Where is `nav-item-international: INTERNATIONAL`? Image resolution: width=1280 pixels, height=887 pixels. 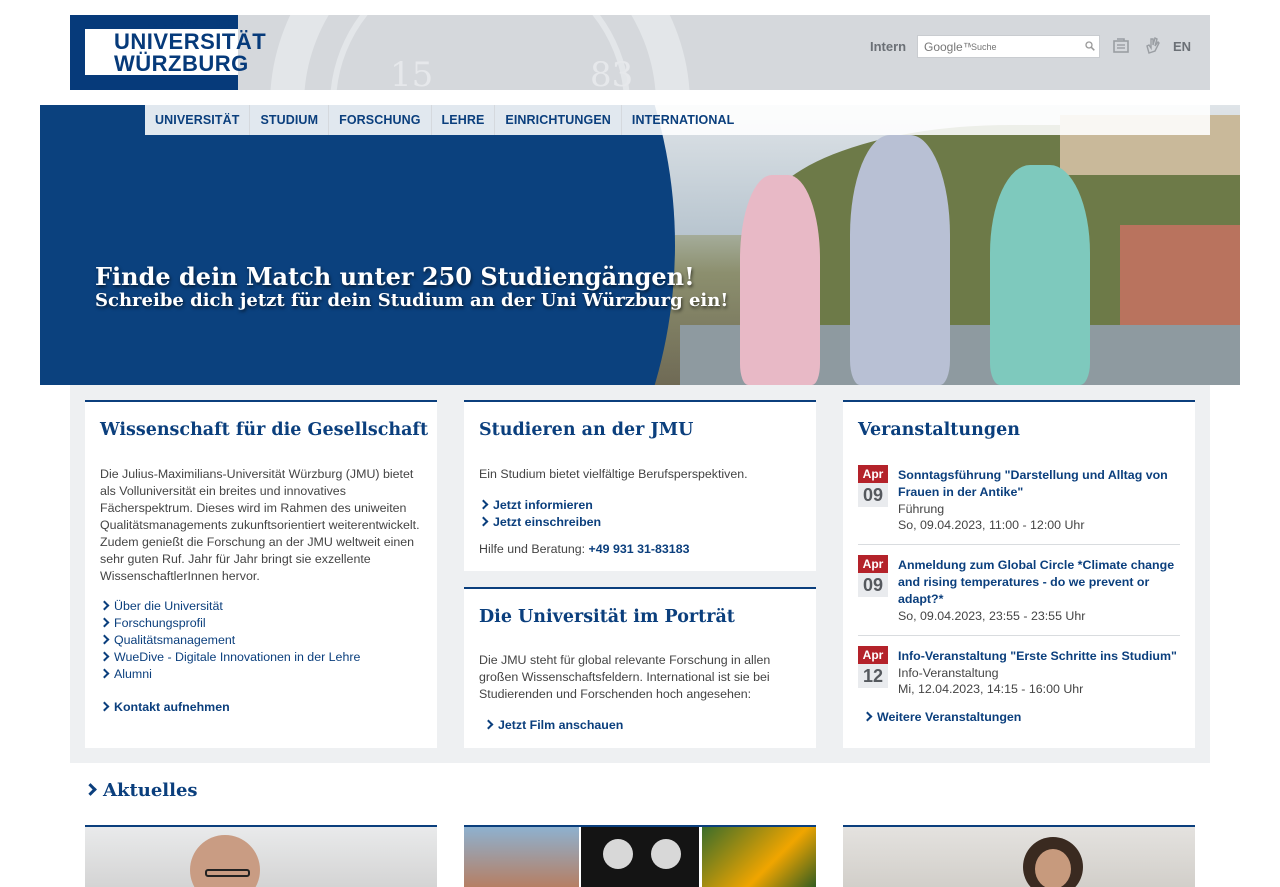
nav-item-international: INTERNATIONAL is located at coordinates (683, 120).